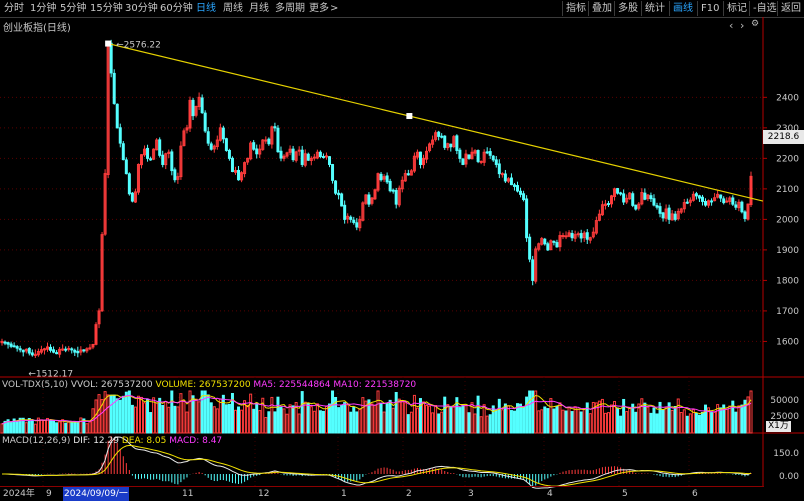  What do you see at coordinates (409, 116) in the screenshot?
I see `trendline-handle` at bounding box center [409, 116].